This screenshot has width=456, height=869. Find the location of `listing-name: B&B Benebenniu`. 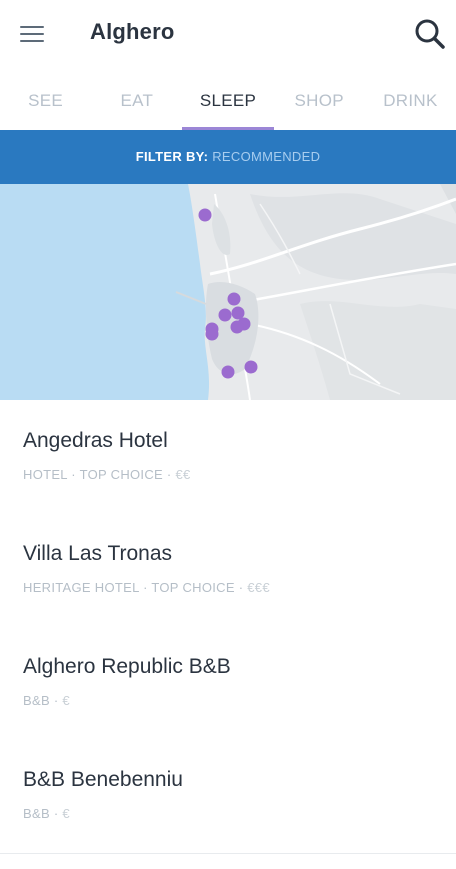

listing-name: B&B Benebenniu is located at coordinates (103, 779).